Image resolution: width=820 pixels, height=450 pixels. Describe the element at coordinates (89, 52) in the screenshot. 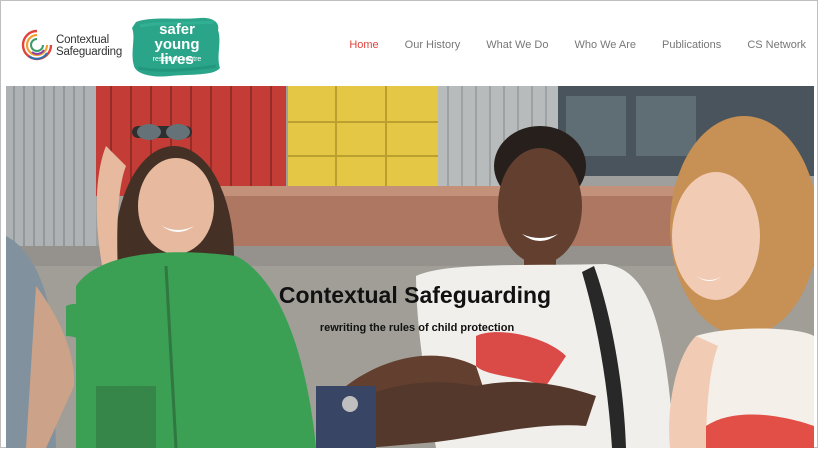

I see `logo-text-line2: Safeguarding` at that location.